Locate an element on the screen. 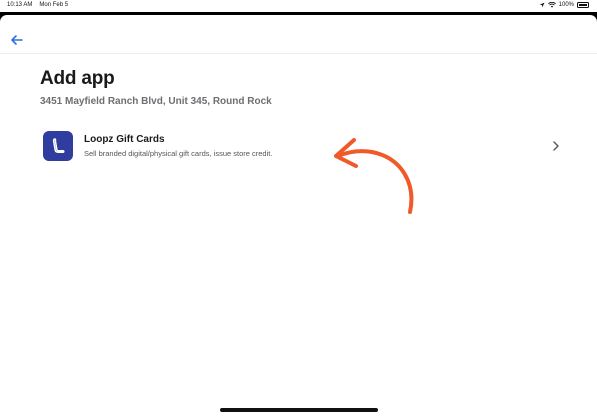 The image size is (597, 417). chevron-right-icon is located at coordinates (556, 146).